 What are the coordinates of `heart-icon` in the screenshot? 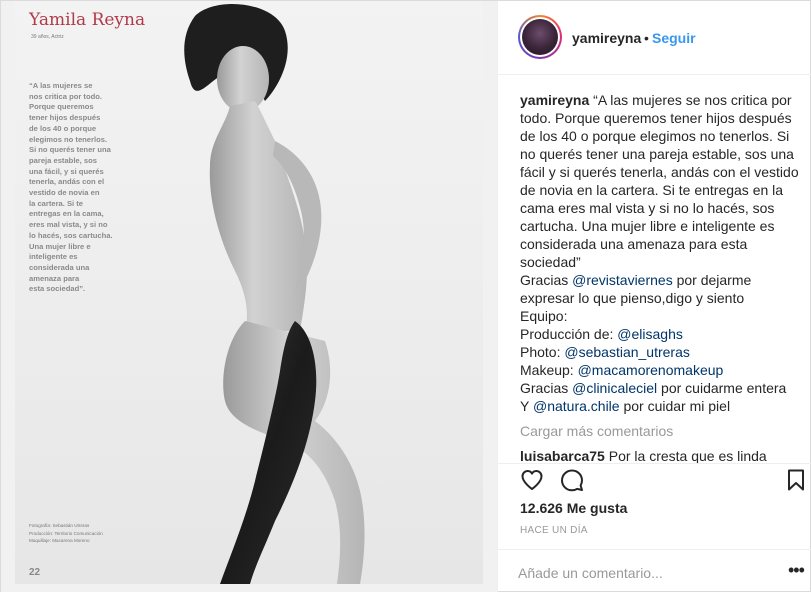 It's located at (532, 480).